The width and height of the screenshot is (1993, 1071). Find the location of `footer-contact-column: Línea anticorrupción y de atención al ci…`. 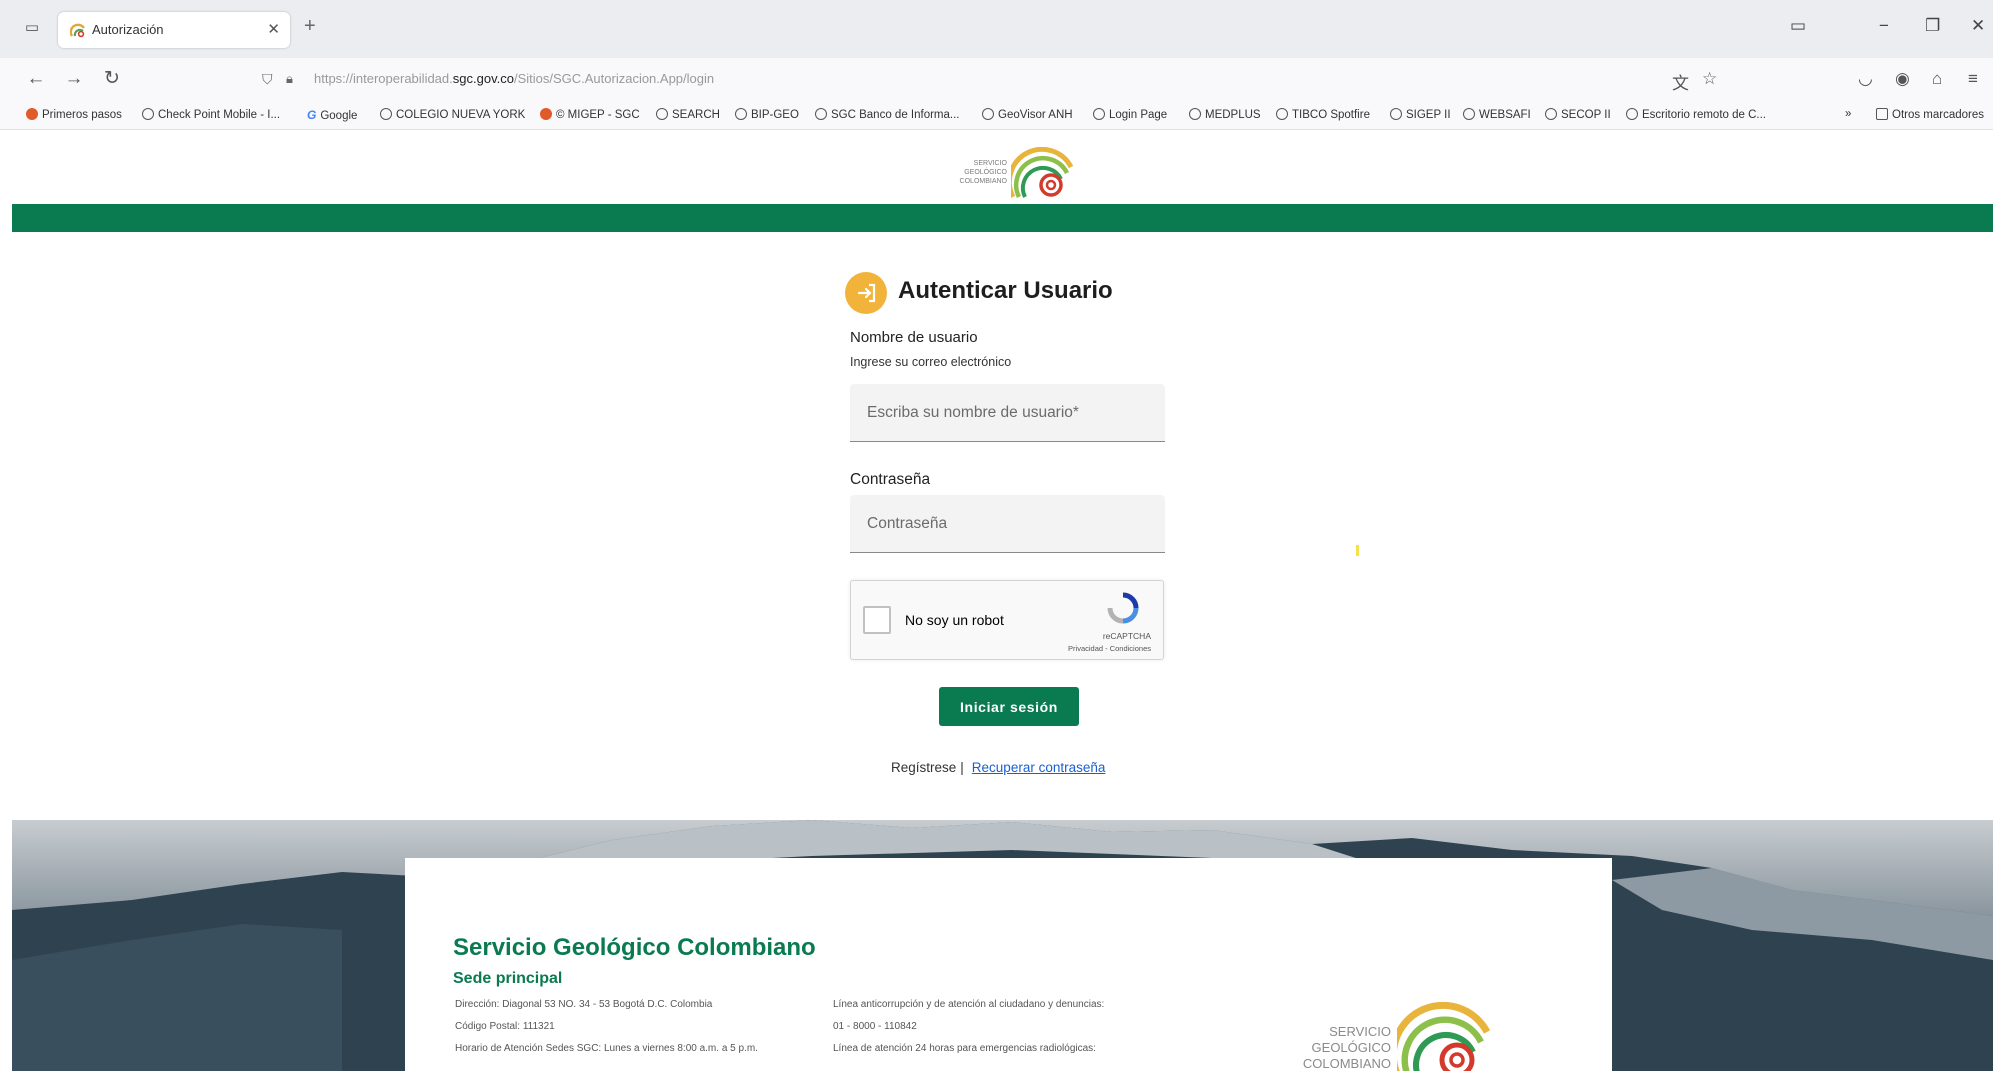

footer-contact-column: Línea anticorrupción y de atención al ci… is located at coordinates (968, 1027).